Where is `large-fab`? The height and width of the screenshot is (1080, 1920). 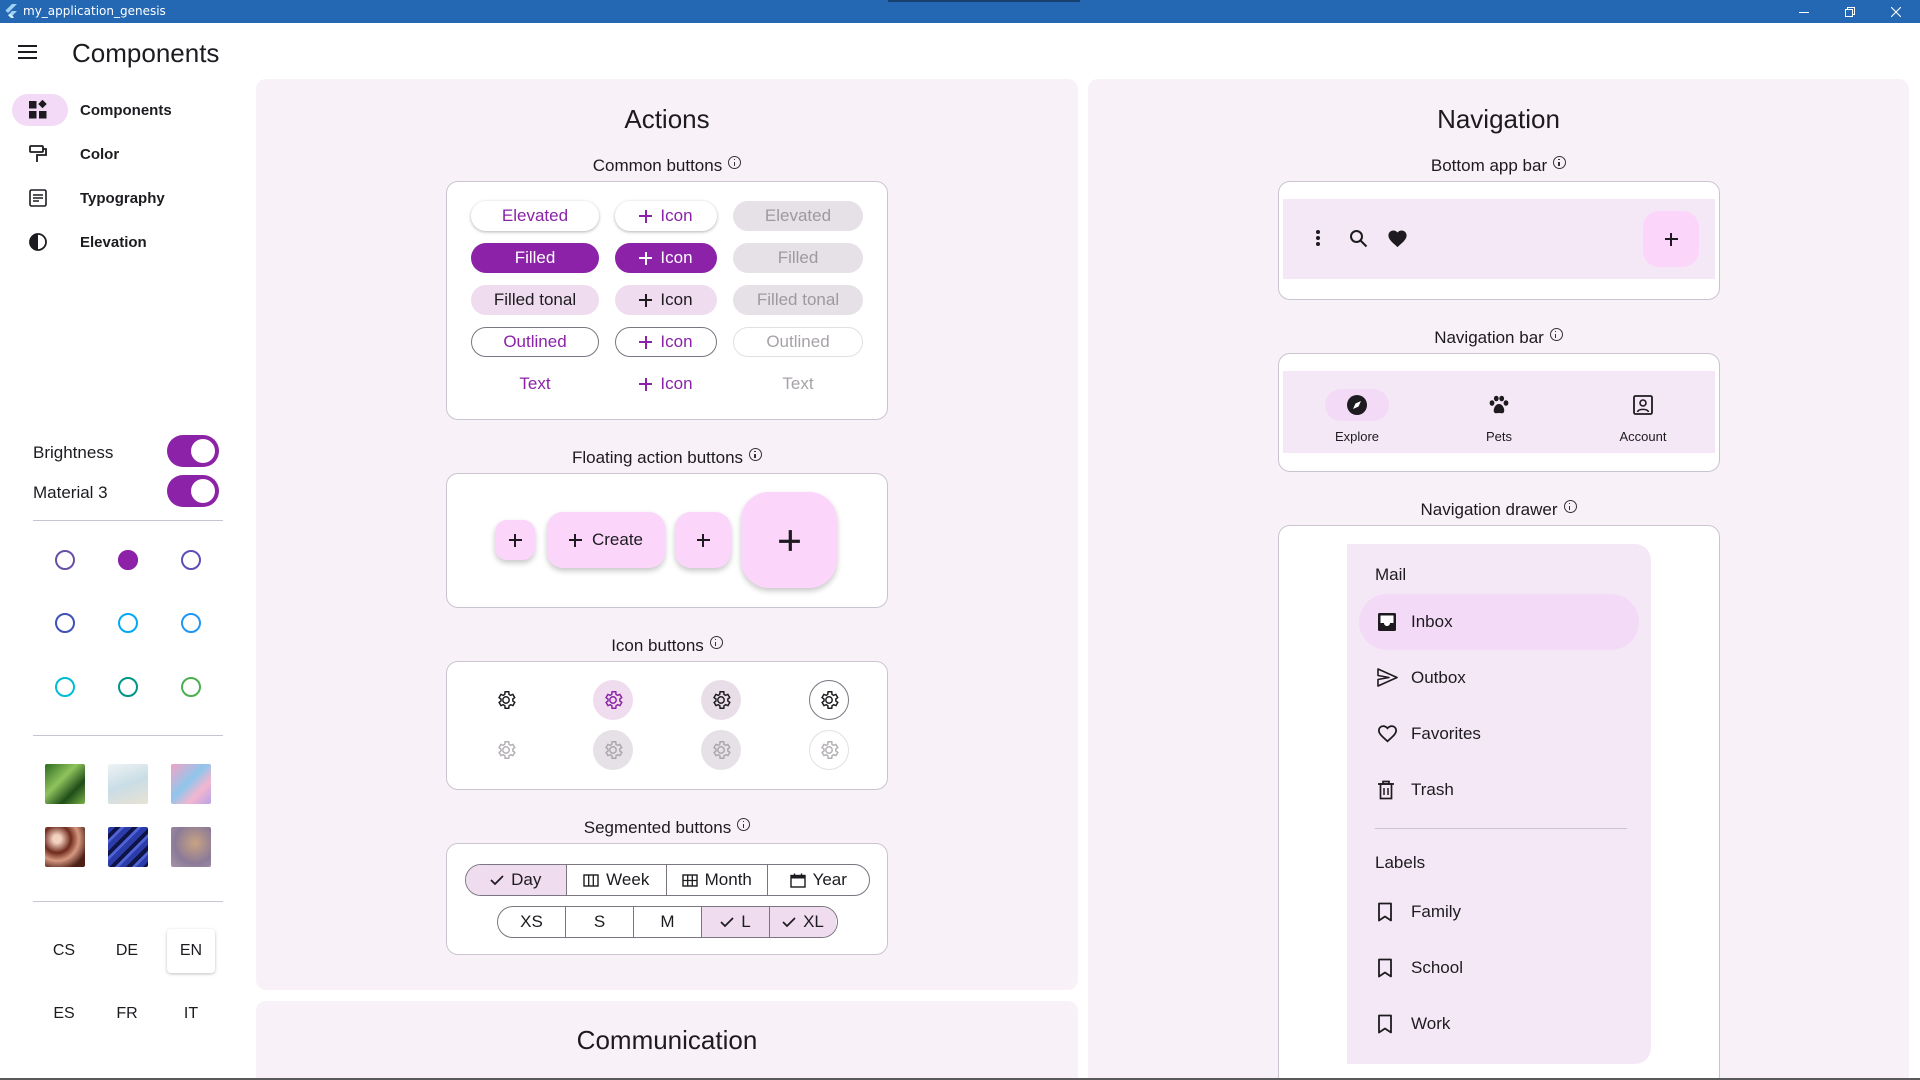
large-fab is located at coordinates (789, 540).